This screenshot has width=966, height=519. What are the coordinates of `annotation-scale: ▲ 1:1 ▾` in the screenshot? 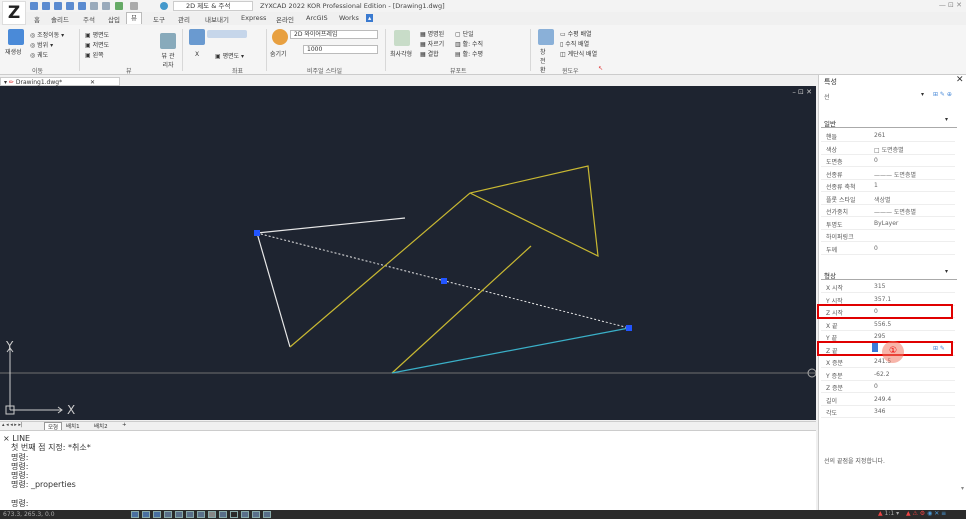 It's located at (888, 513).